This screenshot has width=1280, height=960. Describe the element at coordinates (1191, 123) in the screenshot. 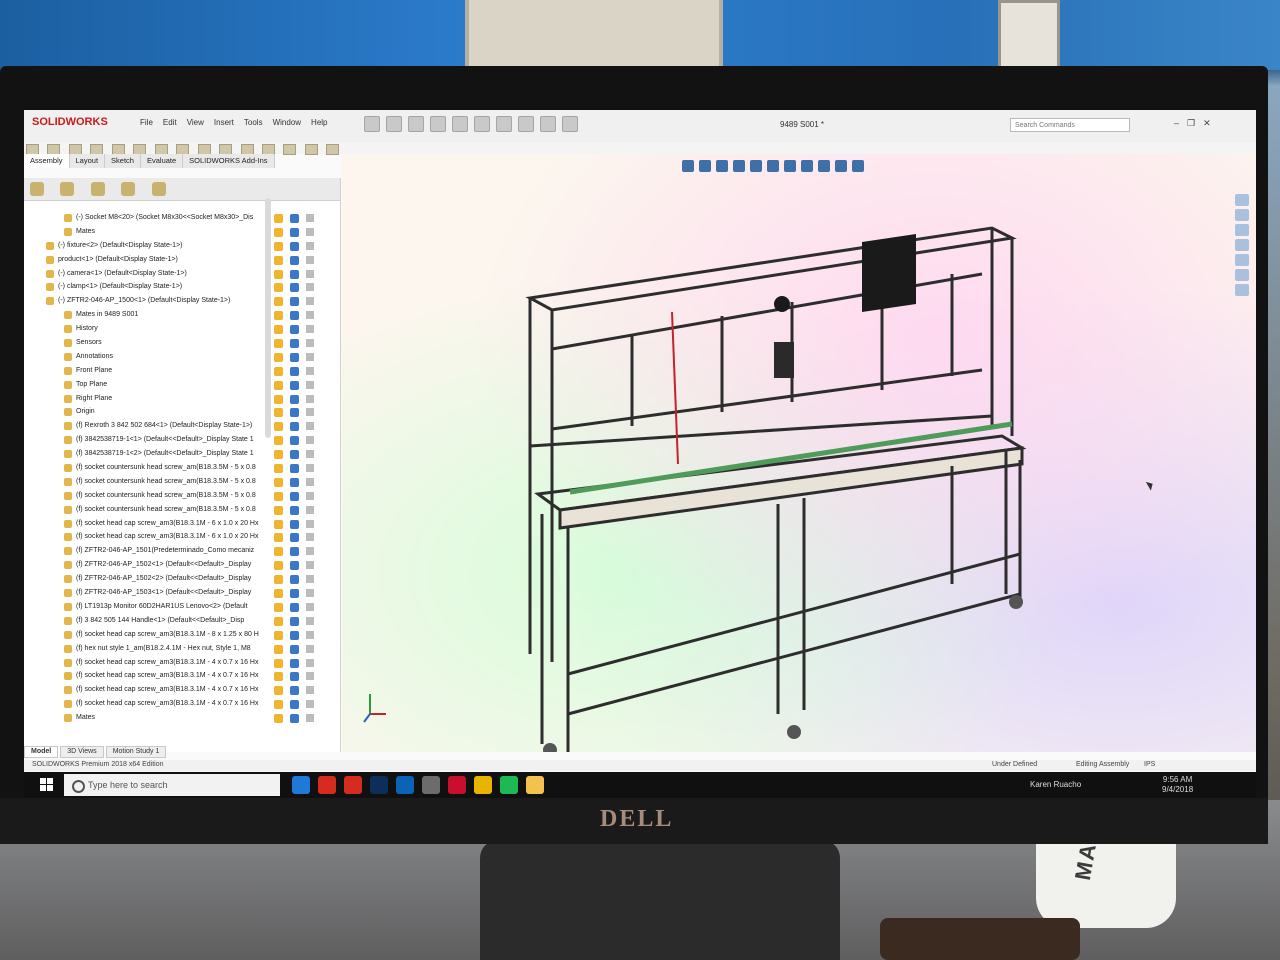

I see `restore-button: ❐` at that location.